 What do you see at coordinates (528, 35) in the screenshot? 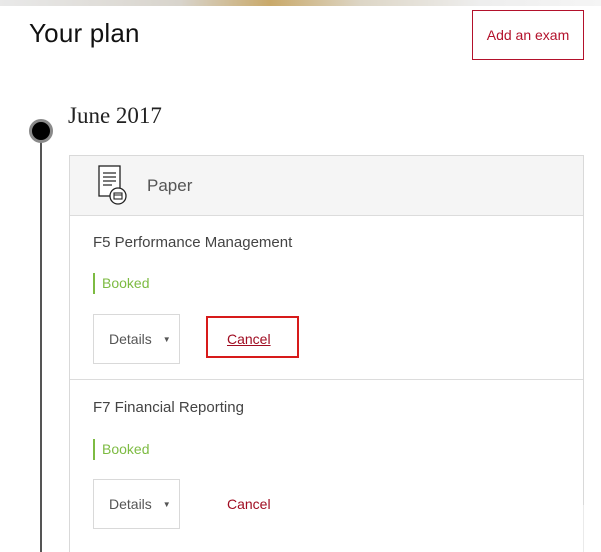
I see `add-exam-button: Add an exam` at bounding box center [528, 35].